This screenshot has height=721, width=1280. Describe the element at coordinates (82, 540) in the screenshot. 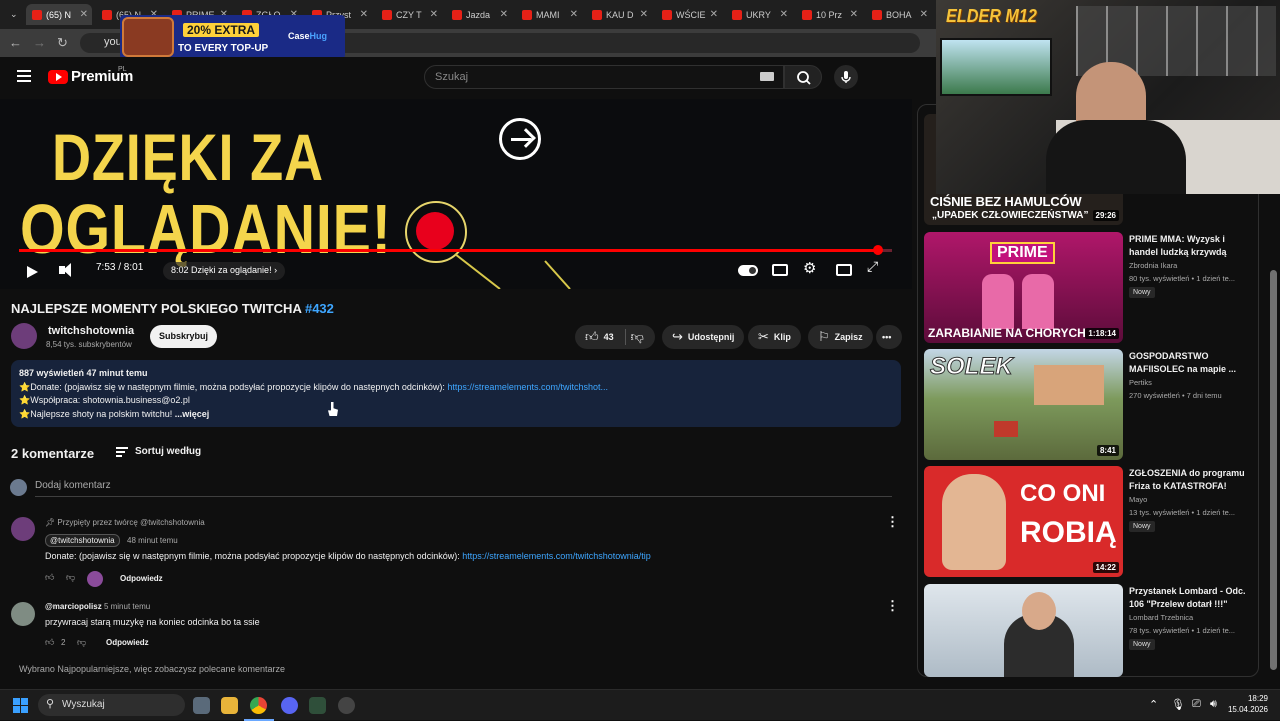

I see `comment-author-chip: @twitchshotownia` at that location.